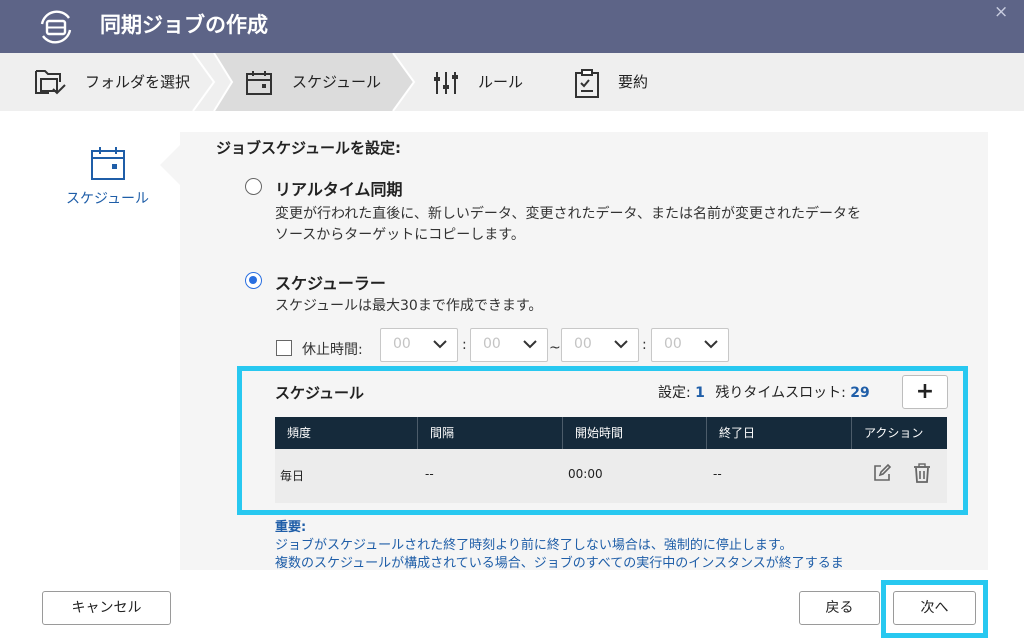 The image size is (1024, 644). I want to click on sliders-icon, so click(446, 83).